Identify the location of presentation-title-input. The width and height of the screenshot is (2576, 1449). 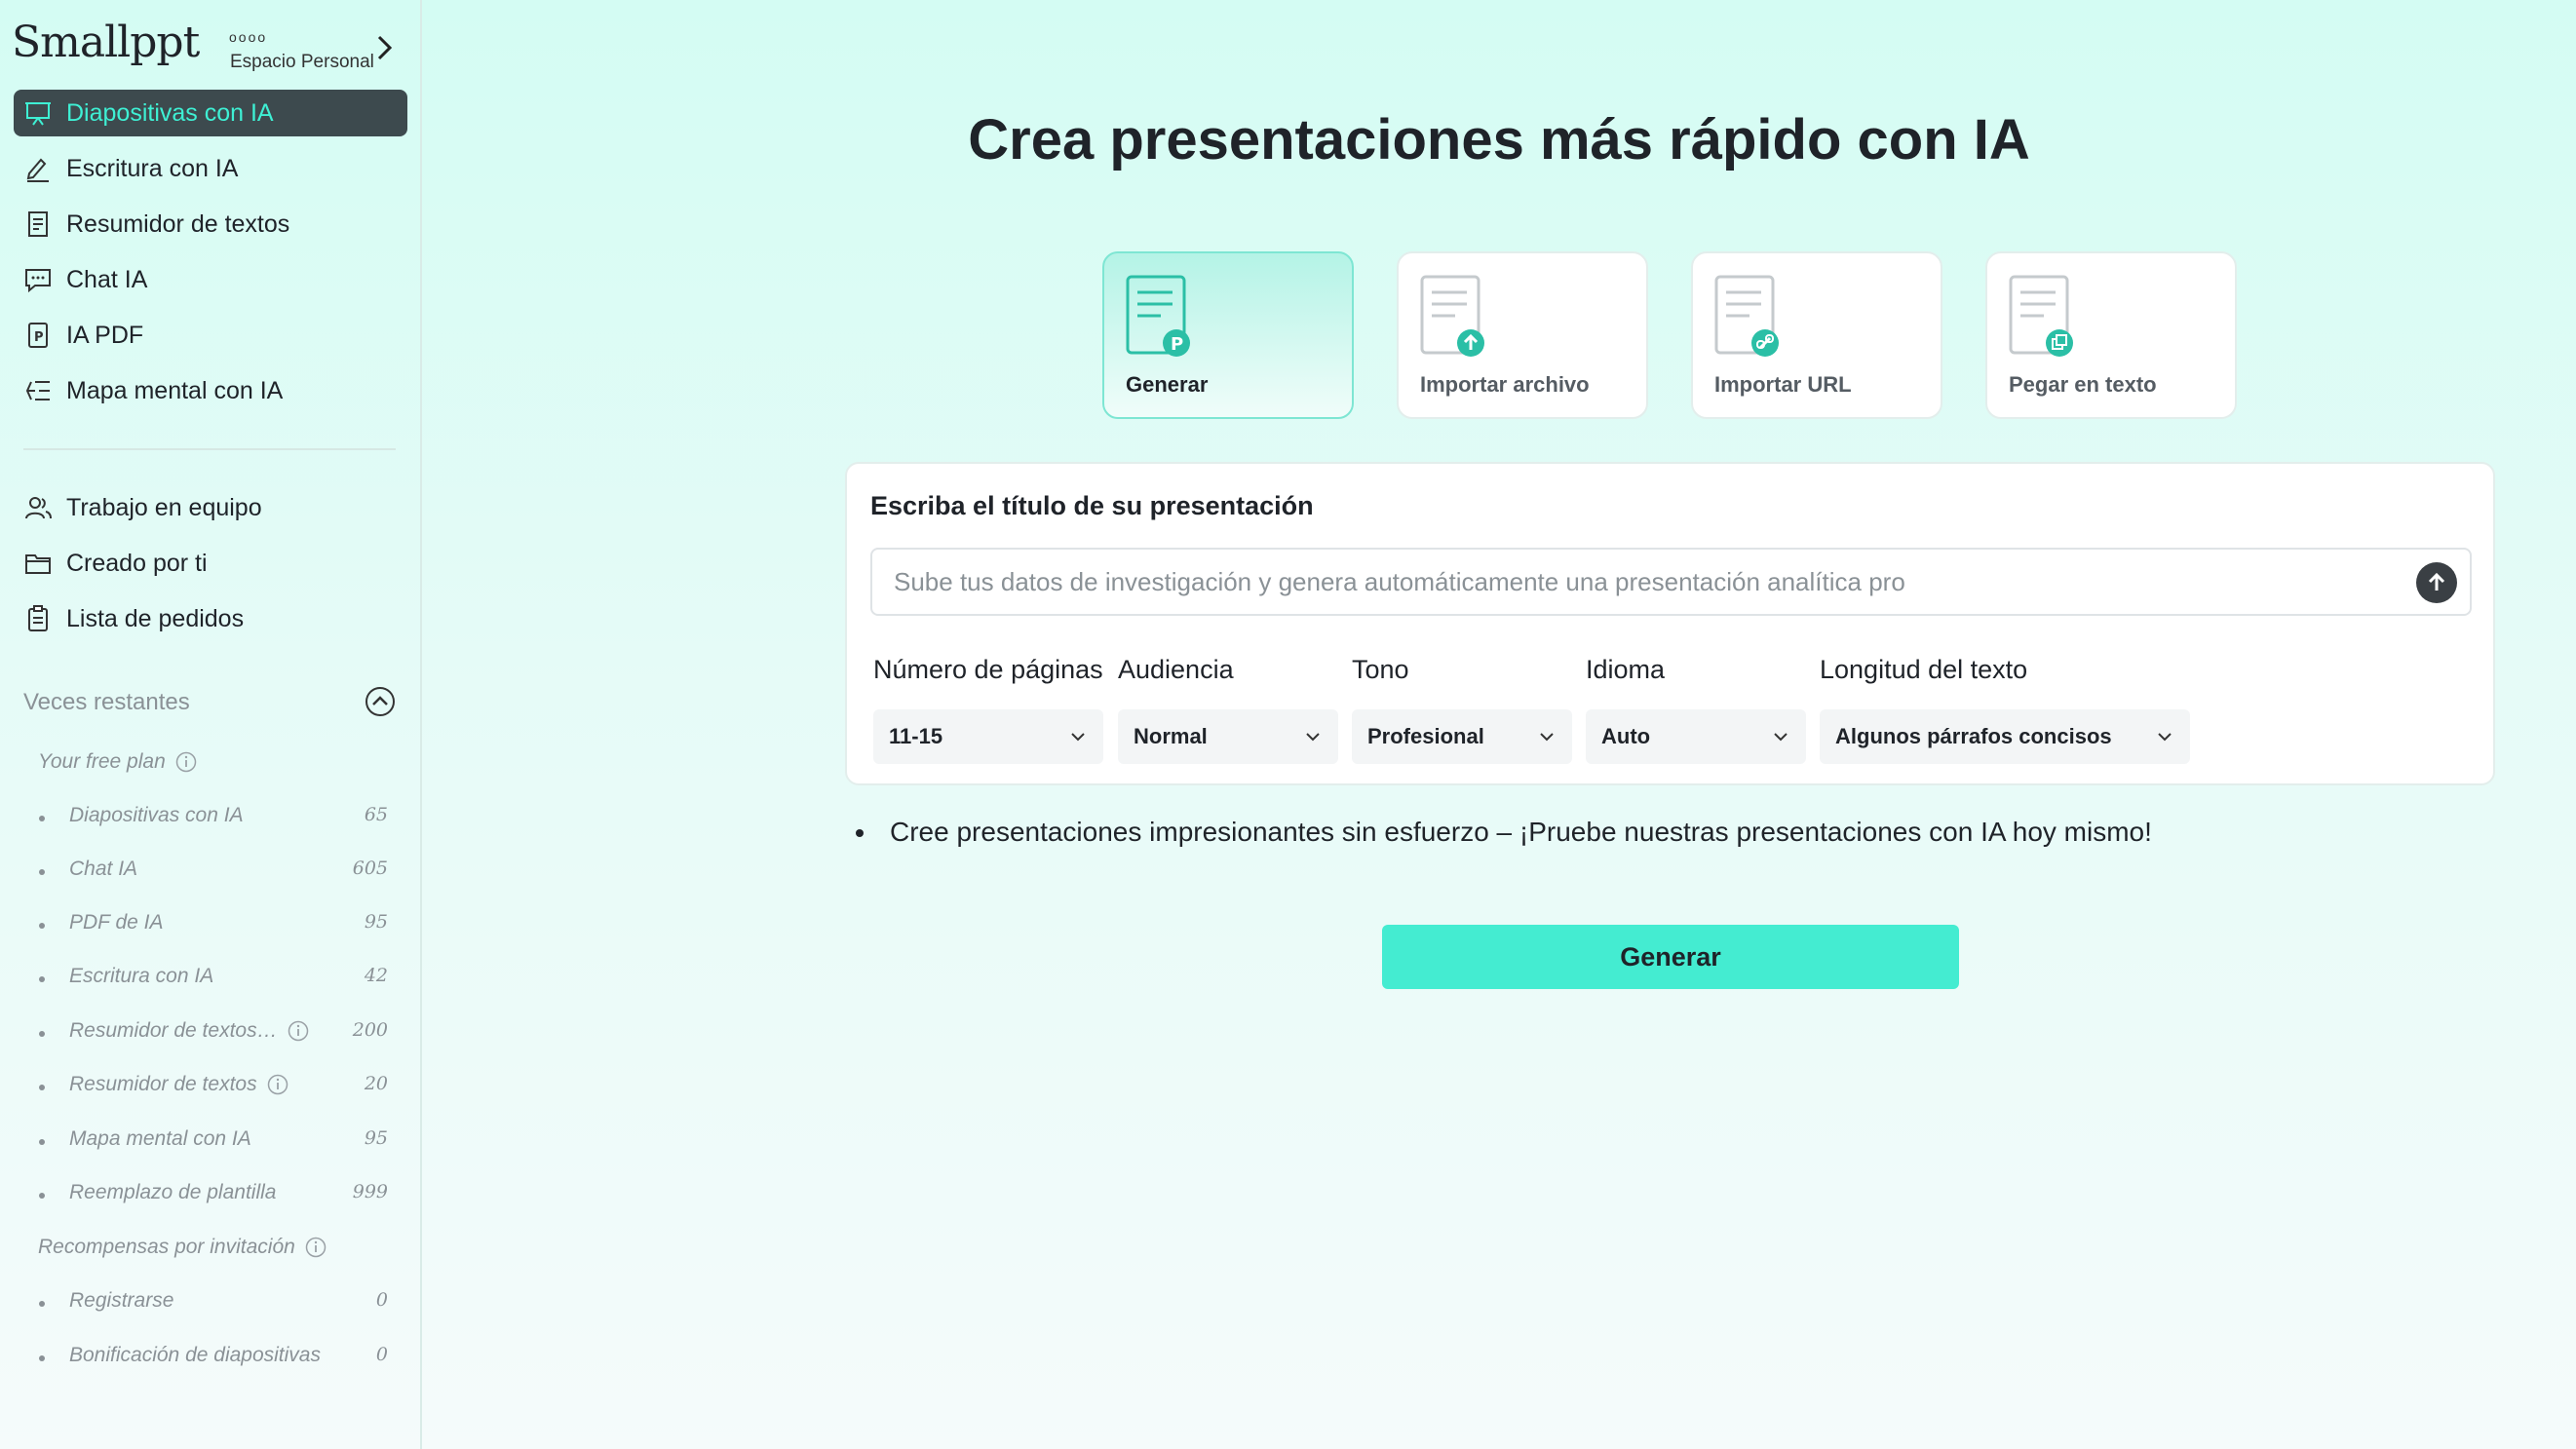
(1671, 582).